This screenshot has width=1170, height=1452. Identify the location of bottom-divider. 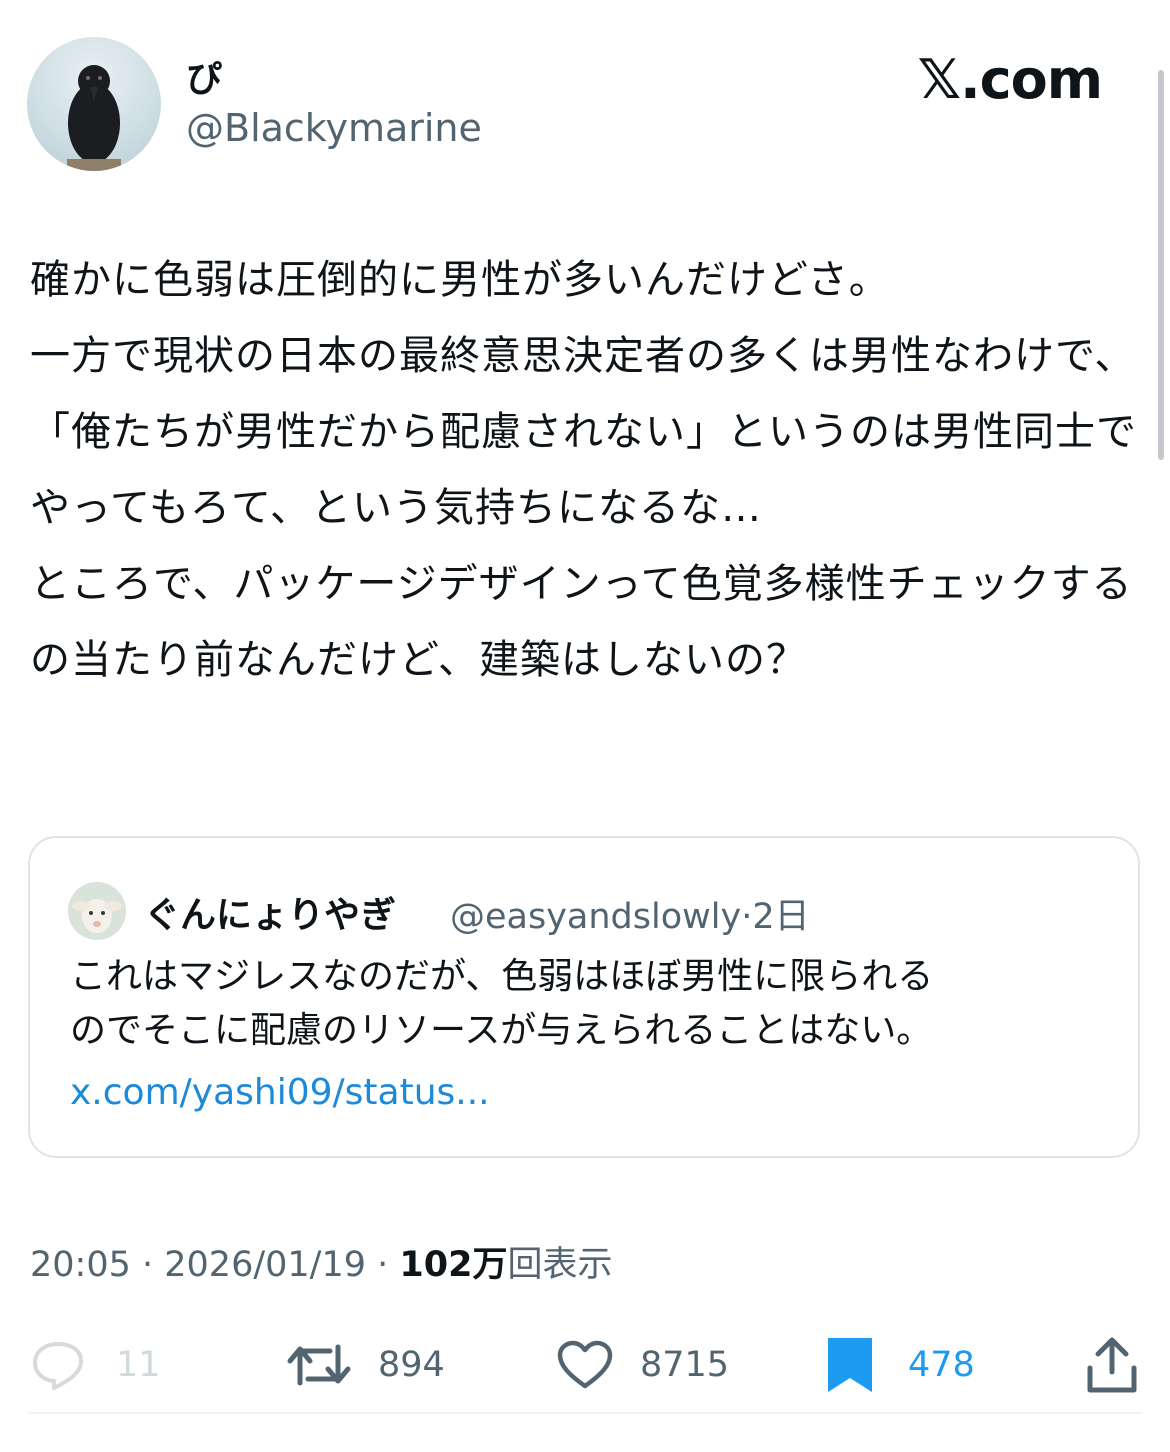
(585, 1413).